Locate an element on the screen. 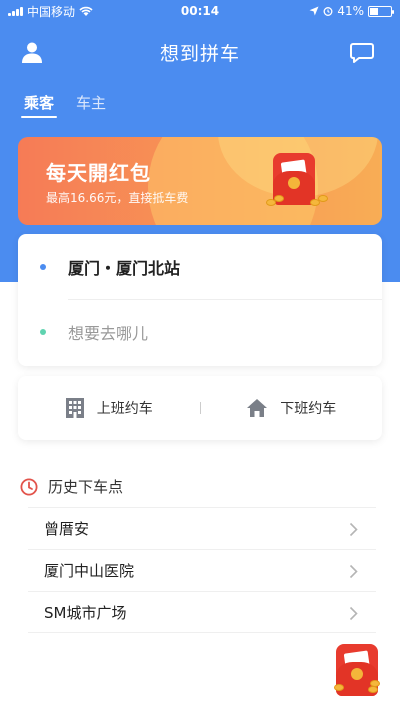 This screenshot has width=400, height=711. user-profile-icon is located at coordinates (32, 52).